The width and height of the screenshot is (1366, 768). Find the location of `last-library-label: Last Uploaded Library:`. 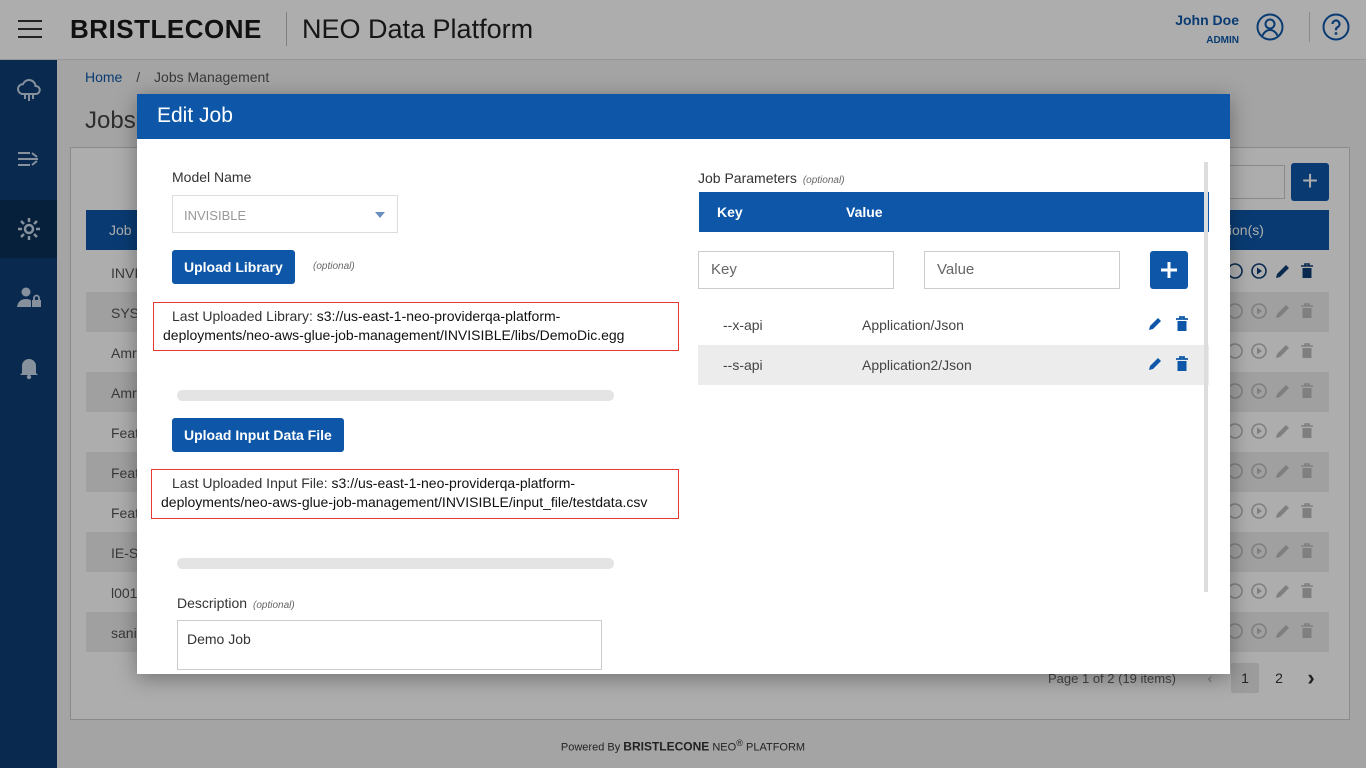

last-library-label: Last Uploaded Library: is located at coordinates (242, 316).